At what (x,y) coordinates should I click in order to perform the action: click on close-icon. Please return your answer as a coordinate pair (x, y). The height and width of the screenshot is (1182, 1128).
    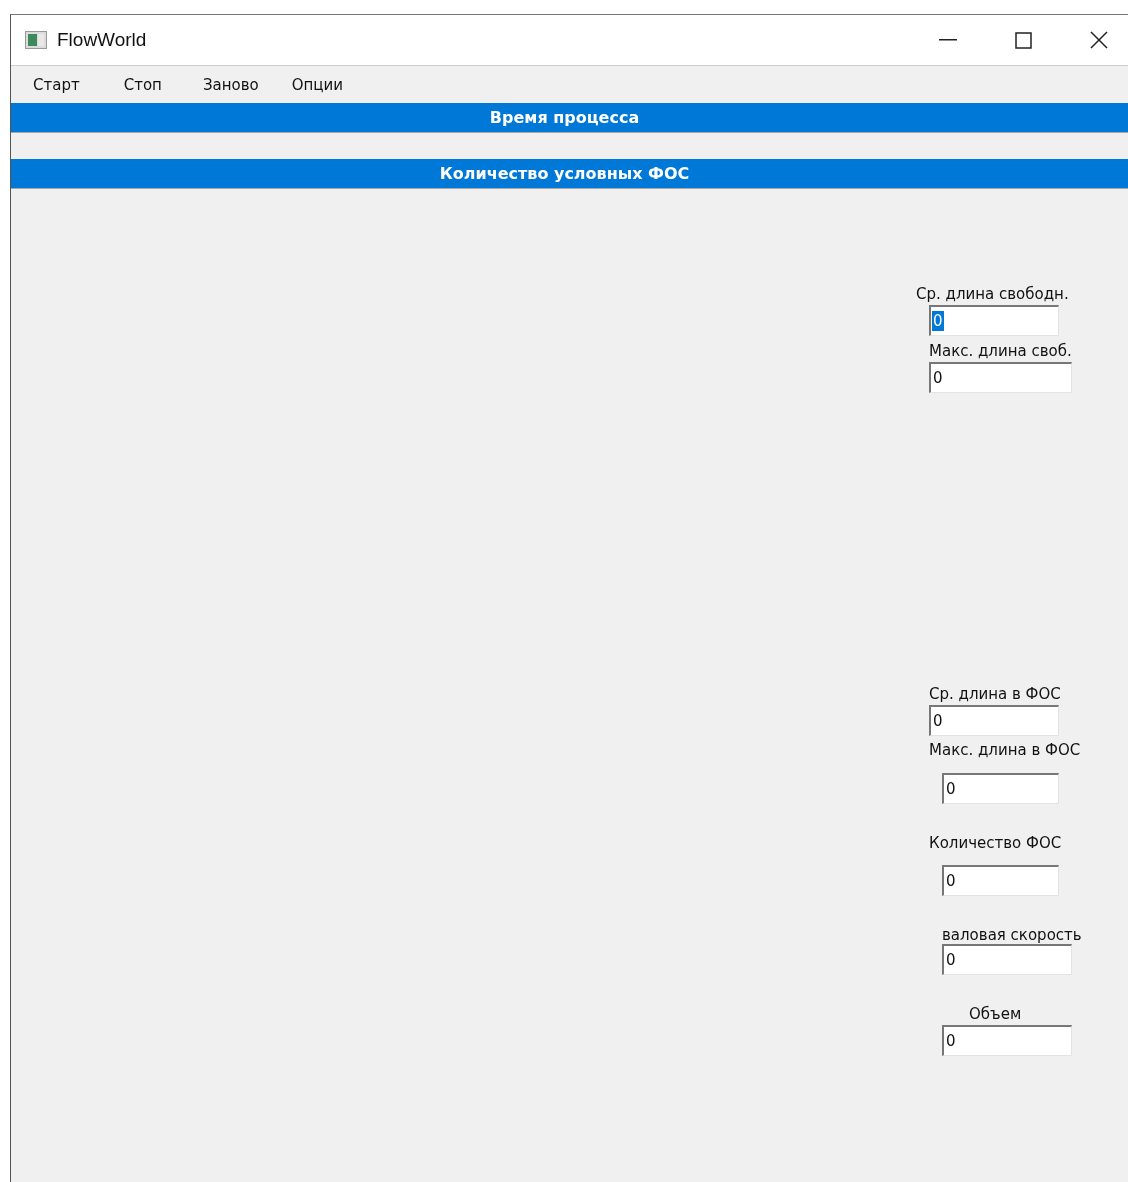
    Looking at the image, I should click on (1099, 40).